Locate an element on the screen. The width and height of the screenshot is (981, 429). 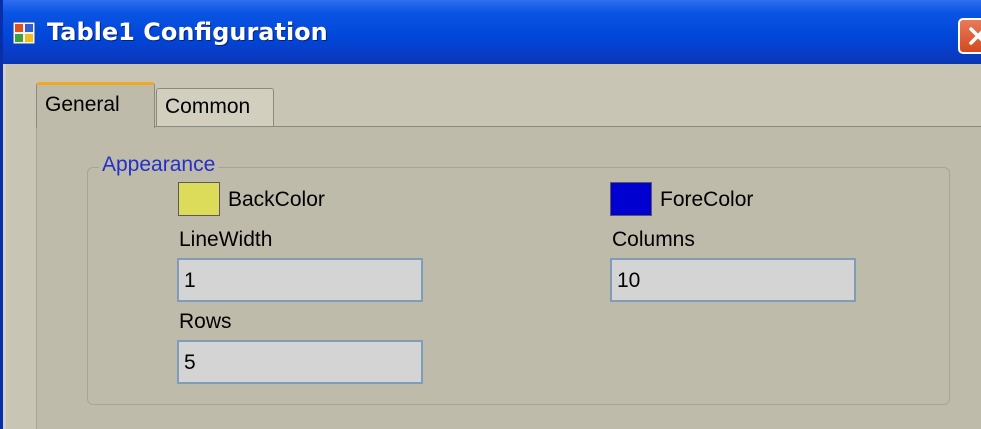
rows-label: Rows is located at coordinates (205, 321).